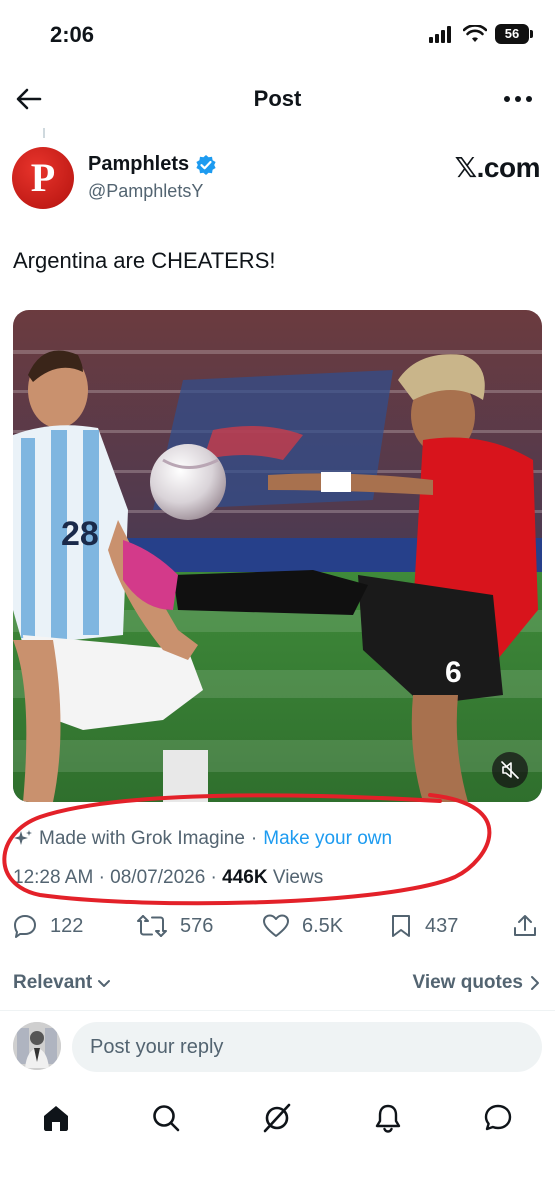 The image size is (555, 1200). Describe the element at coordinates (298, 877) in the screenshot. I see `views-label: Views` at that location.